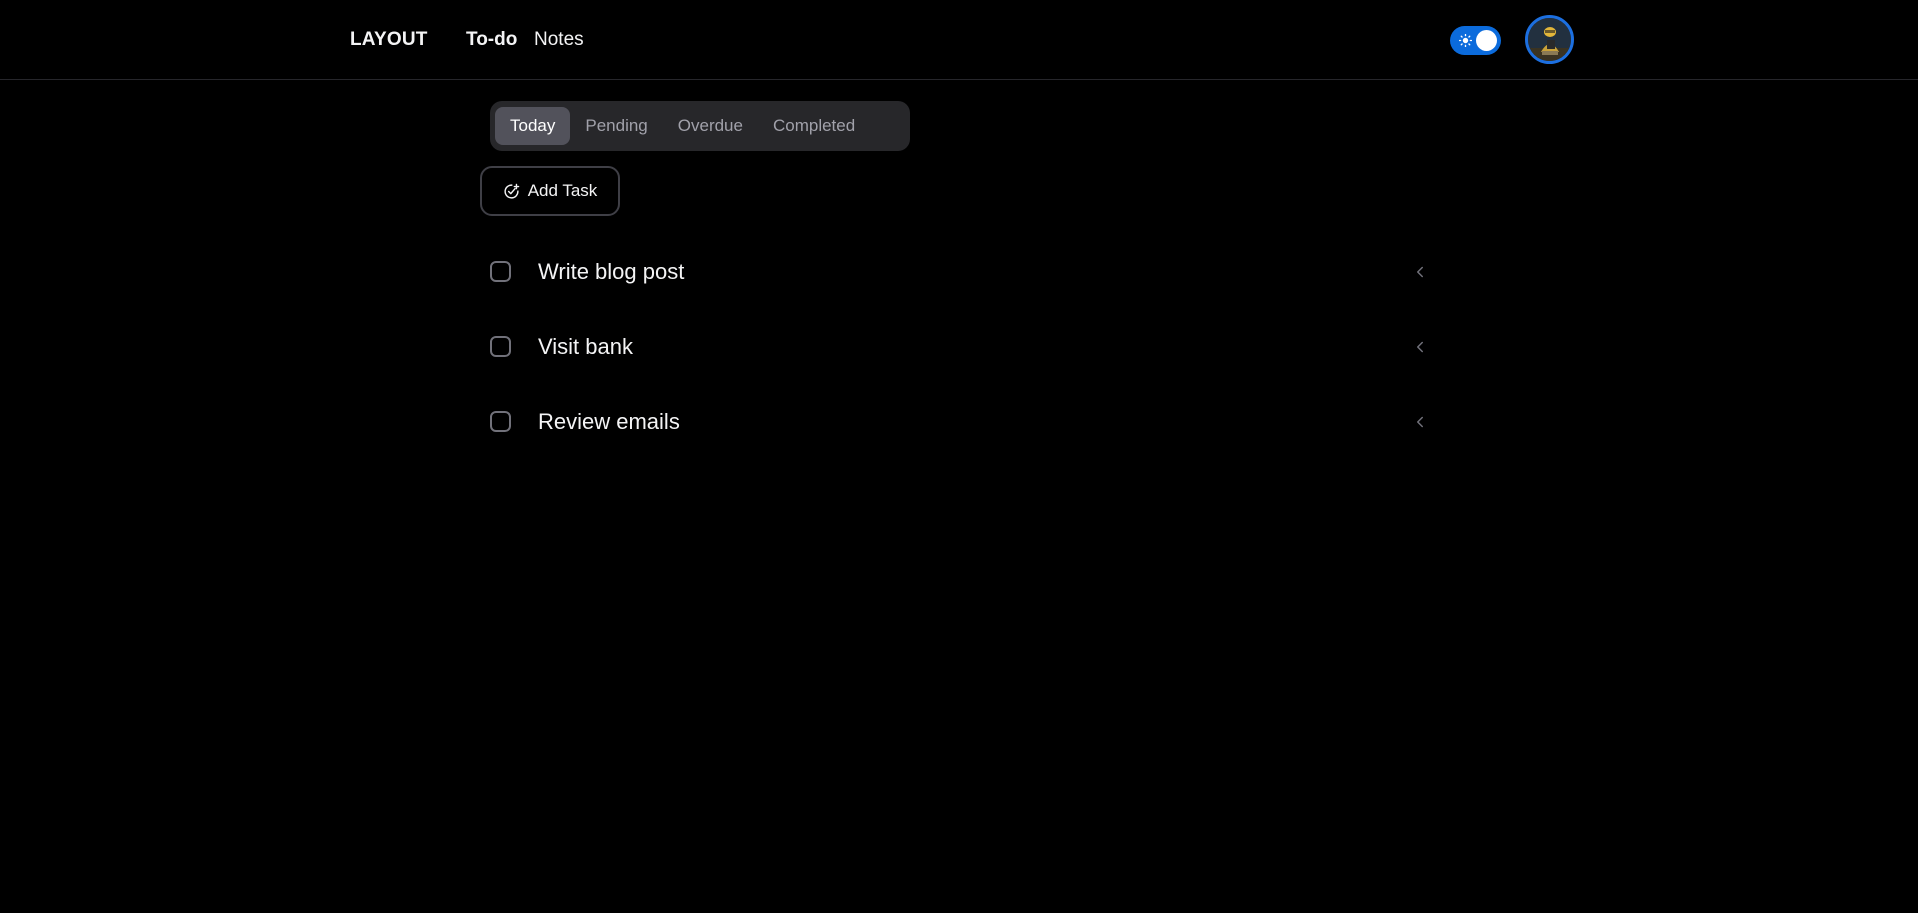 This screenshot has height=913, width=1918. What do you see at coordinates (609, 421) in the screenshot?
I see `task-title: Review emails` at bounding box center [609, 421].